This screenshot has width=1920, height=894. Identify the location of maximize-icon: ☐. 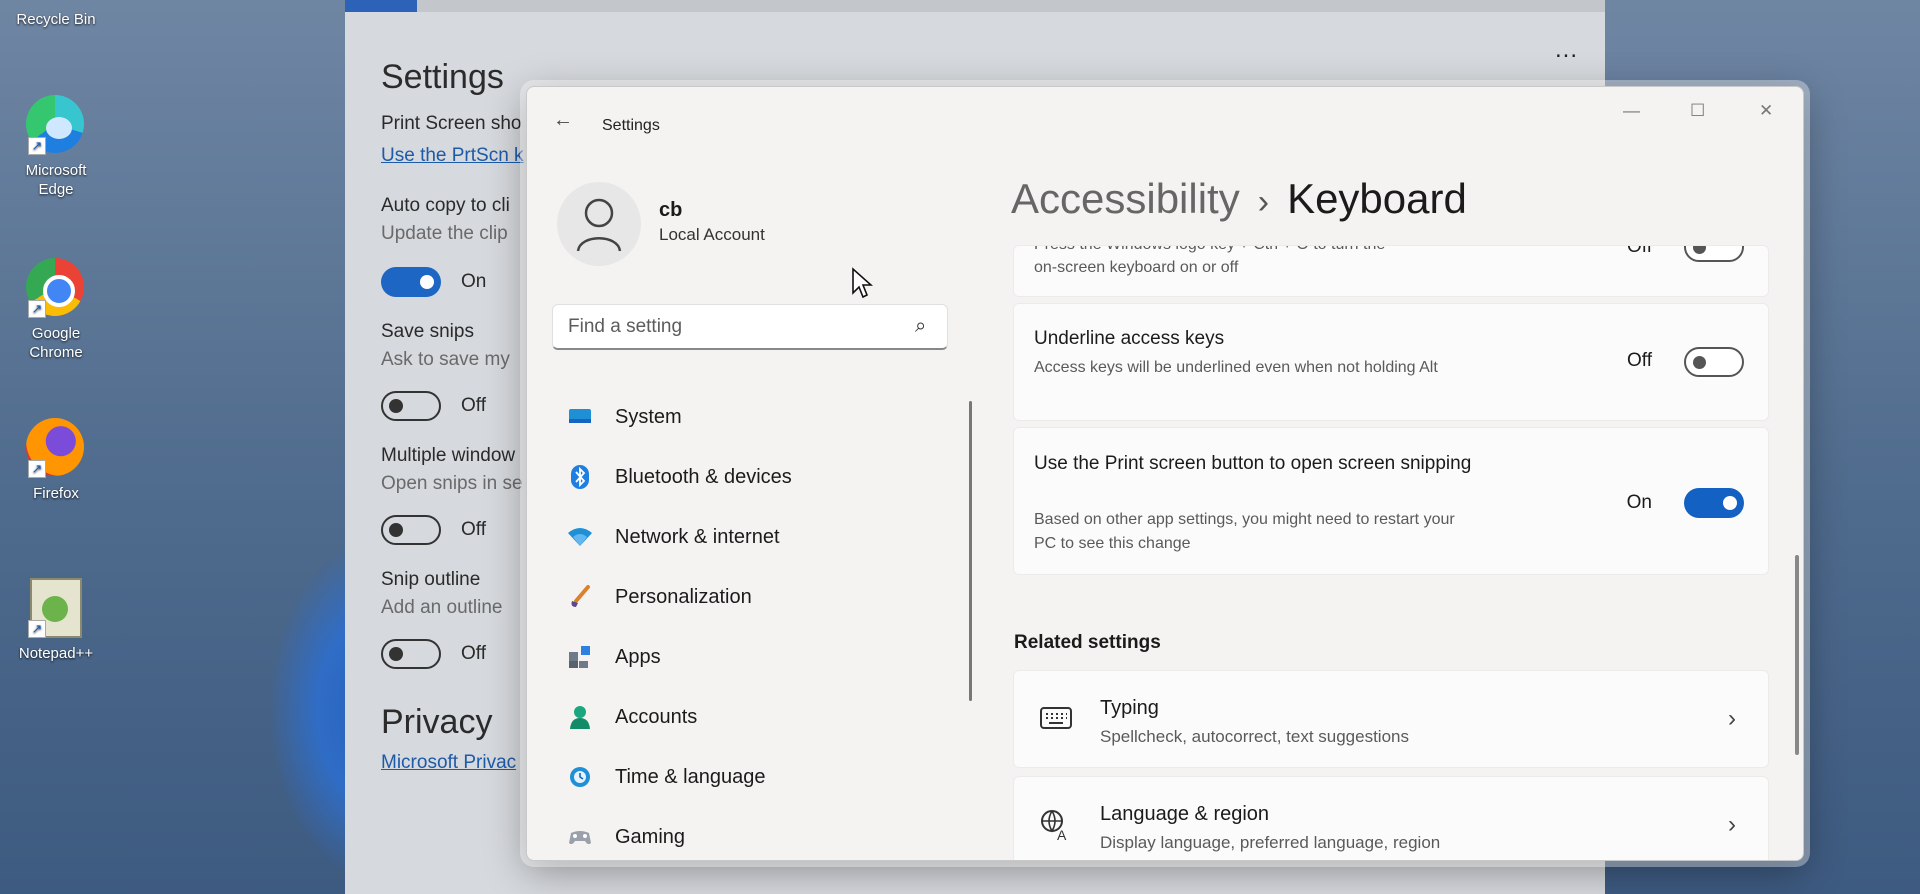
(1697, 111).